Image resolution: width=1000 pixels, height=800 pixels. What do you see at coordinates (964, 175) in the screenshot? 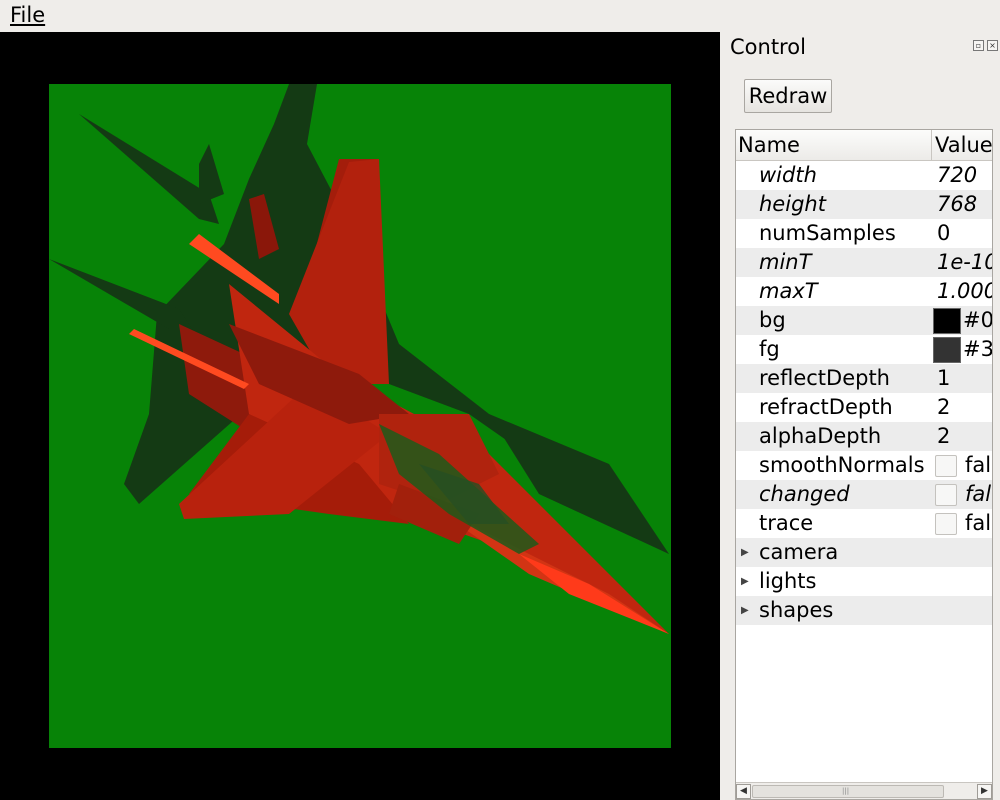
I see `property-value: 720` at bounding box center [964, 175].